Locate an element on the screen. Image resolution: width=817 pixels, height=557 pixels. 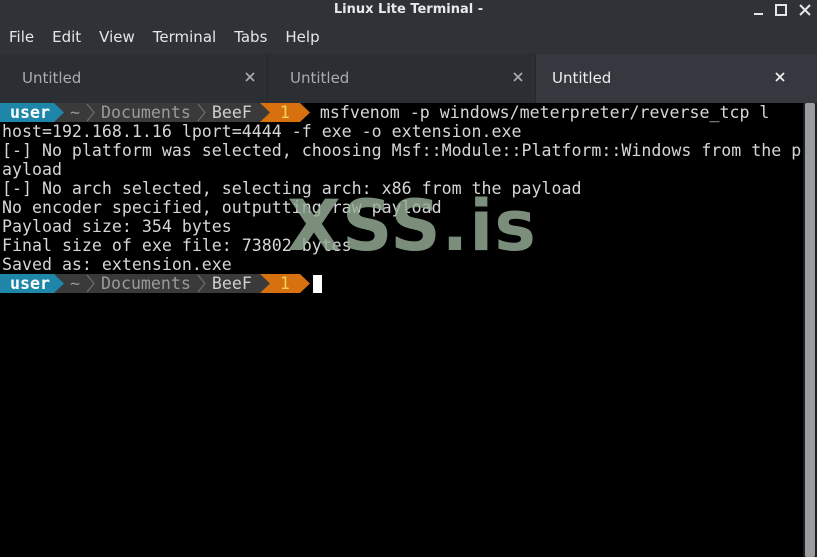
output-line: Payload size: 354 bytes is located at coordinates (117, 226).